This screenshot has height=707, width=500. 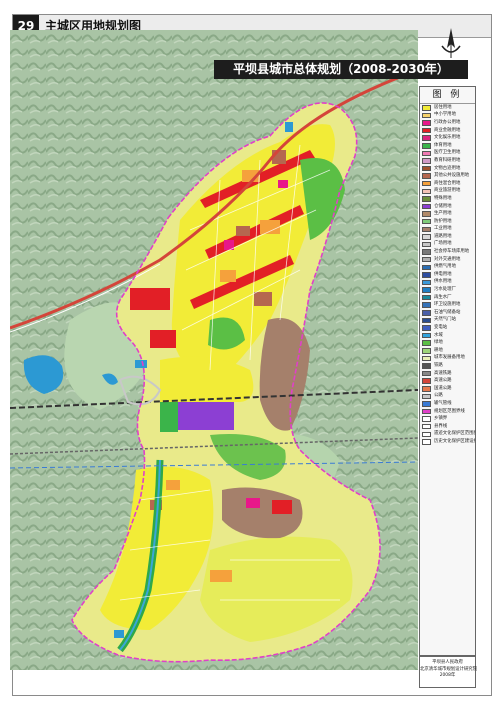 What do you see at coordinates (163, 339) in the screenshot?
I see `commercial-block` at bounding box center [163, 339].